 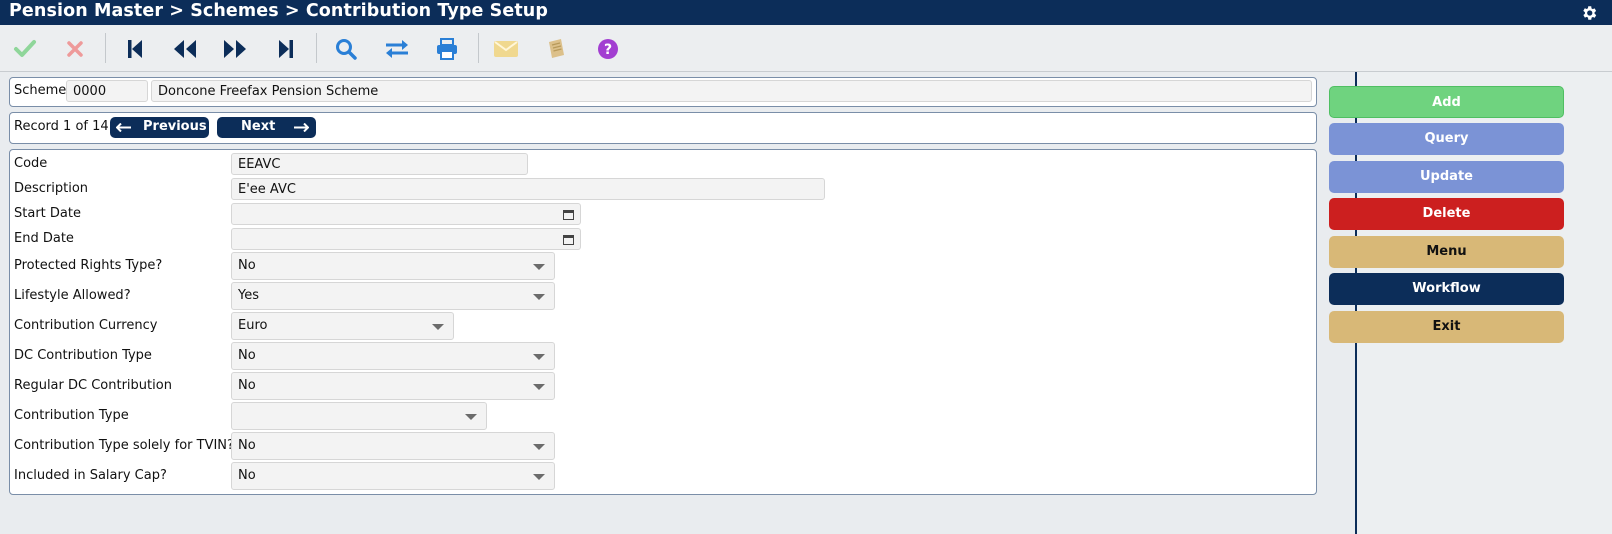 I want to click on scheme-code-field: 0000, so click(x=107, y=91).